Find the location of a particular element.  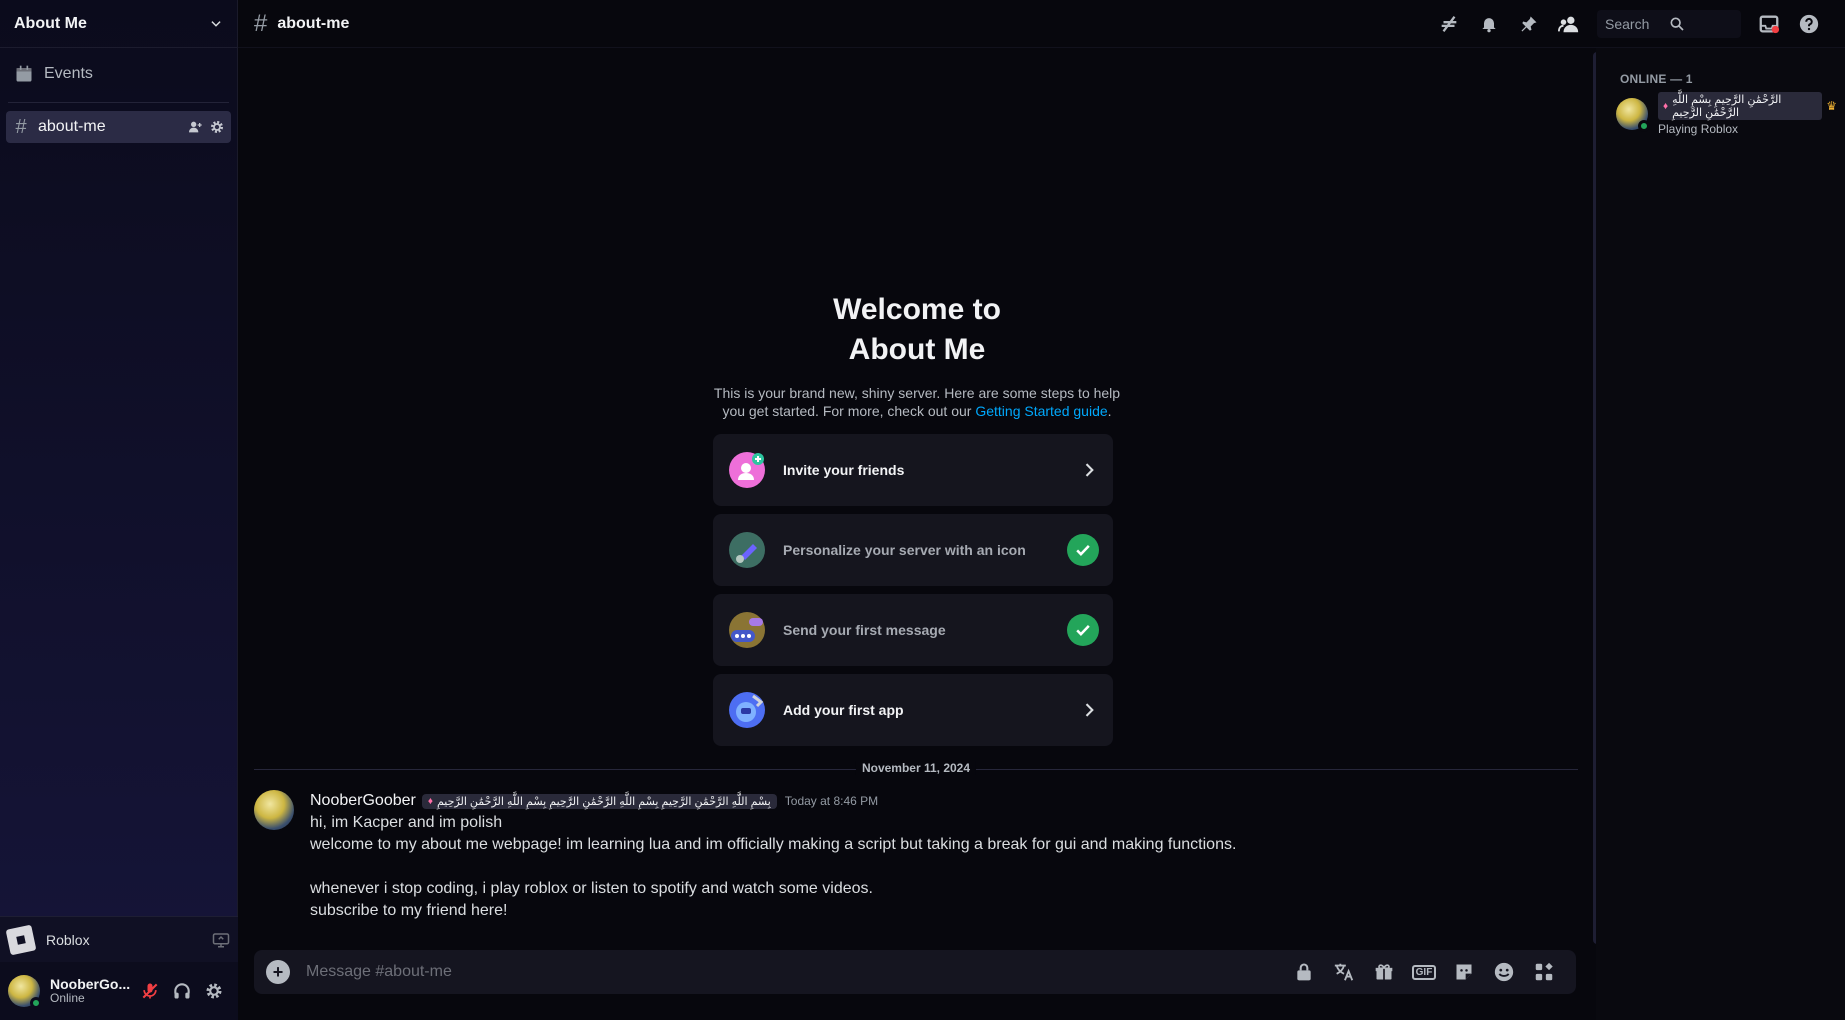

date-divider-label: November 11, 2024 is located at coordinates (916, 768).